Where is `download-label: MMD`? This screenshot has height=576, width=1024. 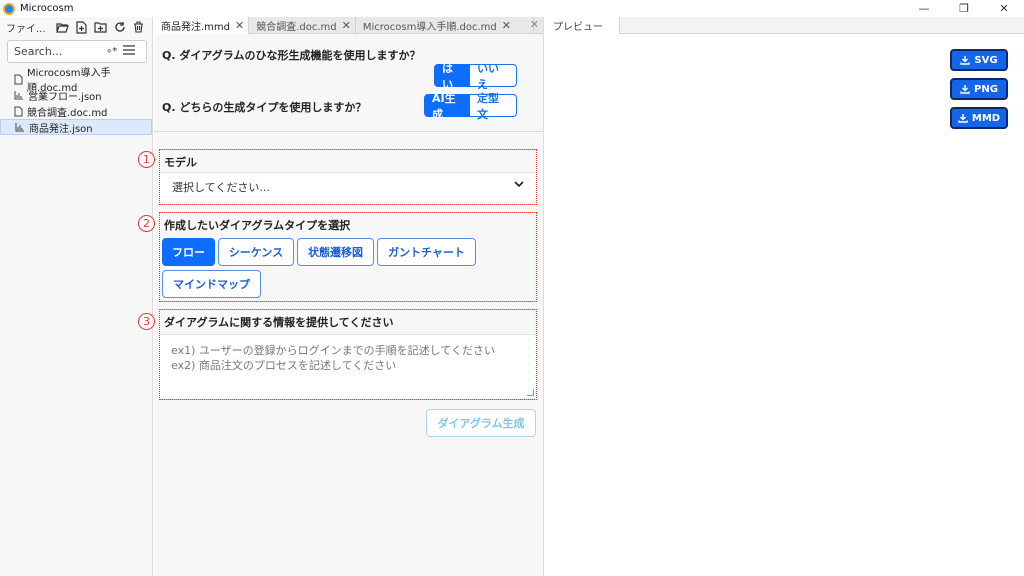 download-label: MMD is located at coordinates (986, 118).